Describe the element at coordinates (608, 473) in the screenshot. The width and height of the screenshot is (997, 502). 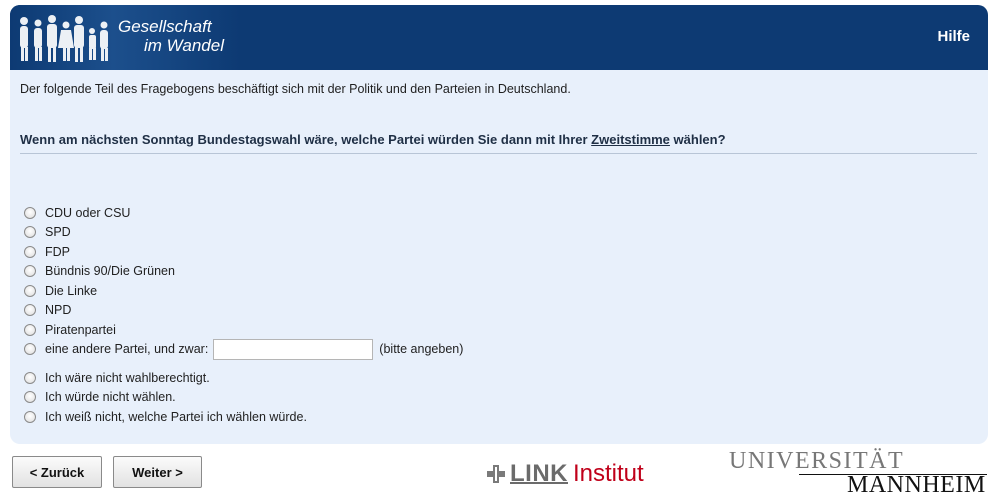
I see `institut-word: Institut` at that location.